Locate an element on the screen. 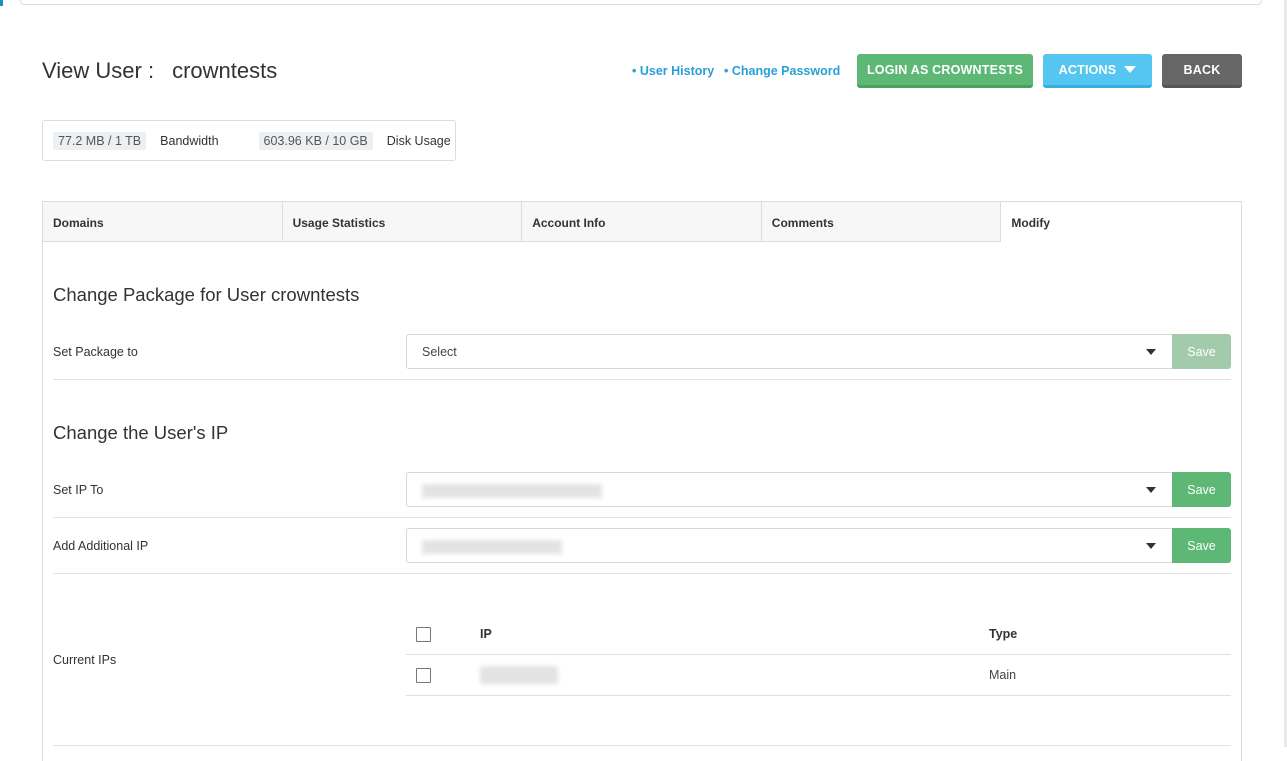 This screenshot has height=761, width=1287. package-select-value: Select is located at coordinates (439, 352).